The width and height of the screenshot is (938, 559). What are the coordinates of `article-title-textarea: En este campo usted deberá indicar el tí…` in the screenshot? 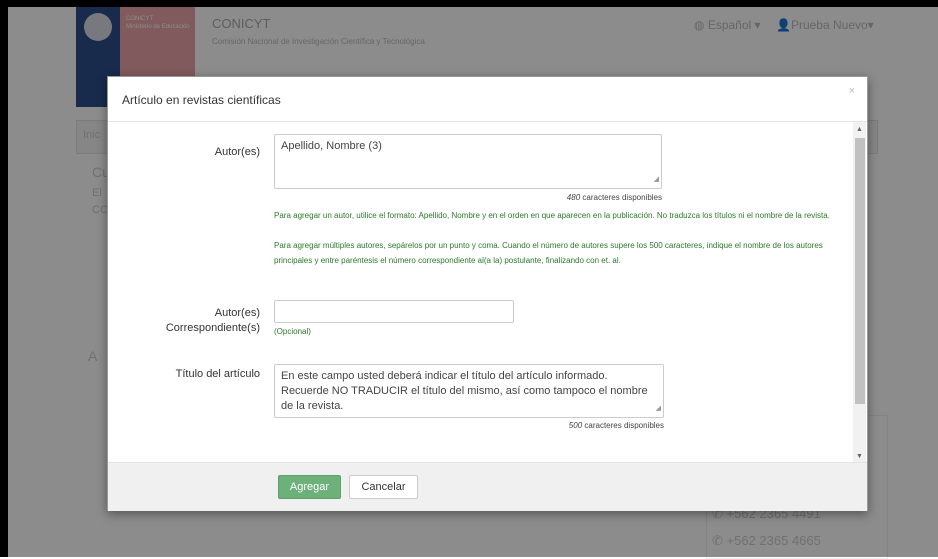 It's located at (469, 391).